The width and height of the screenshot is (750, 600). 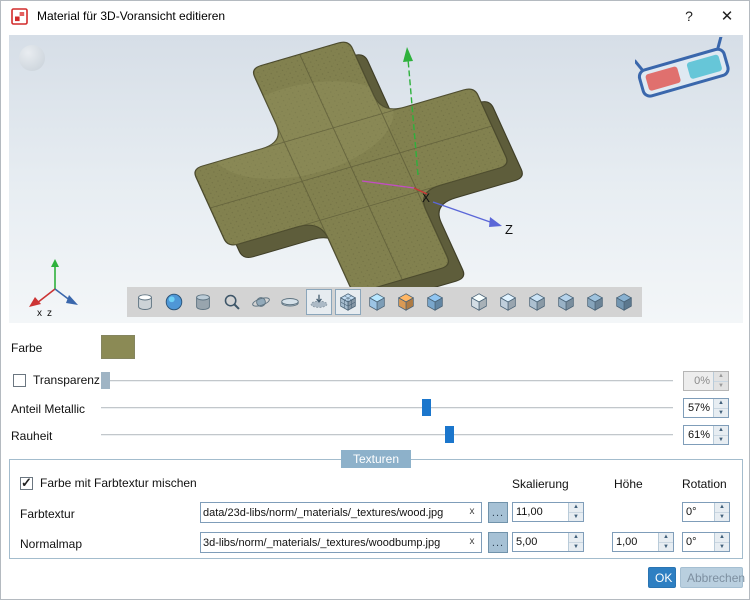 What do you see at coordinates (727, 16) in the screenshot?
I see `close-button: ✕` at bounding box center [727, 16].